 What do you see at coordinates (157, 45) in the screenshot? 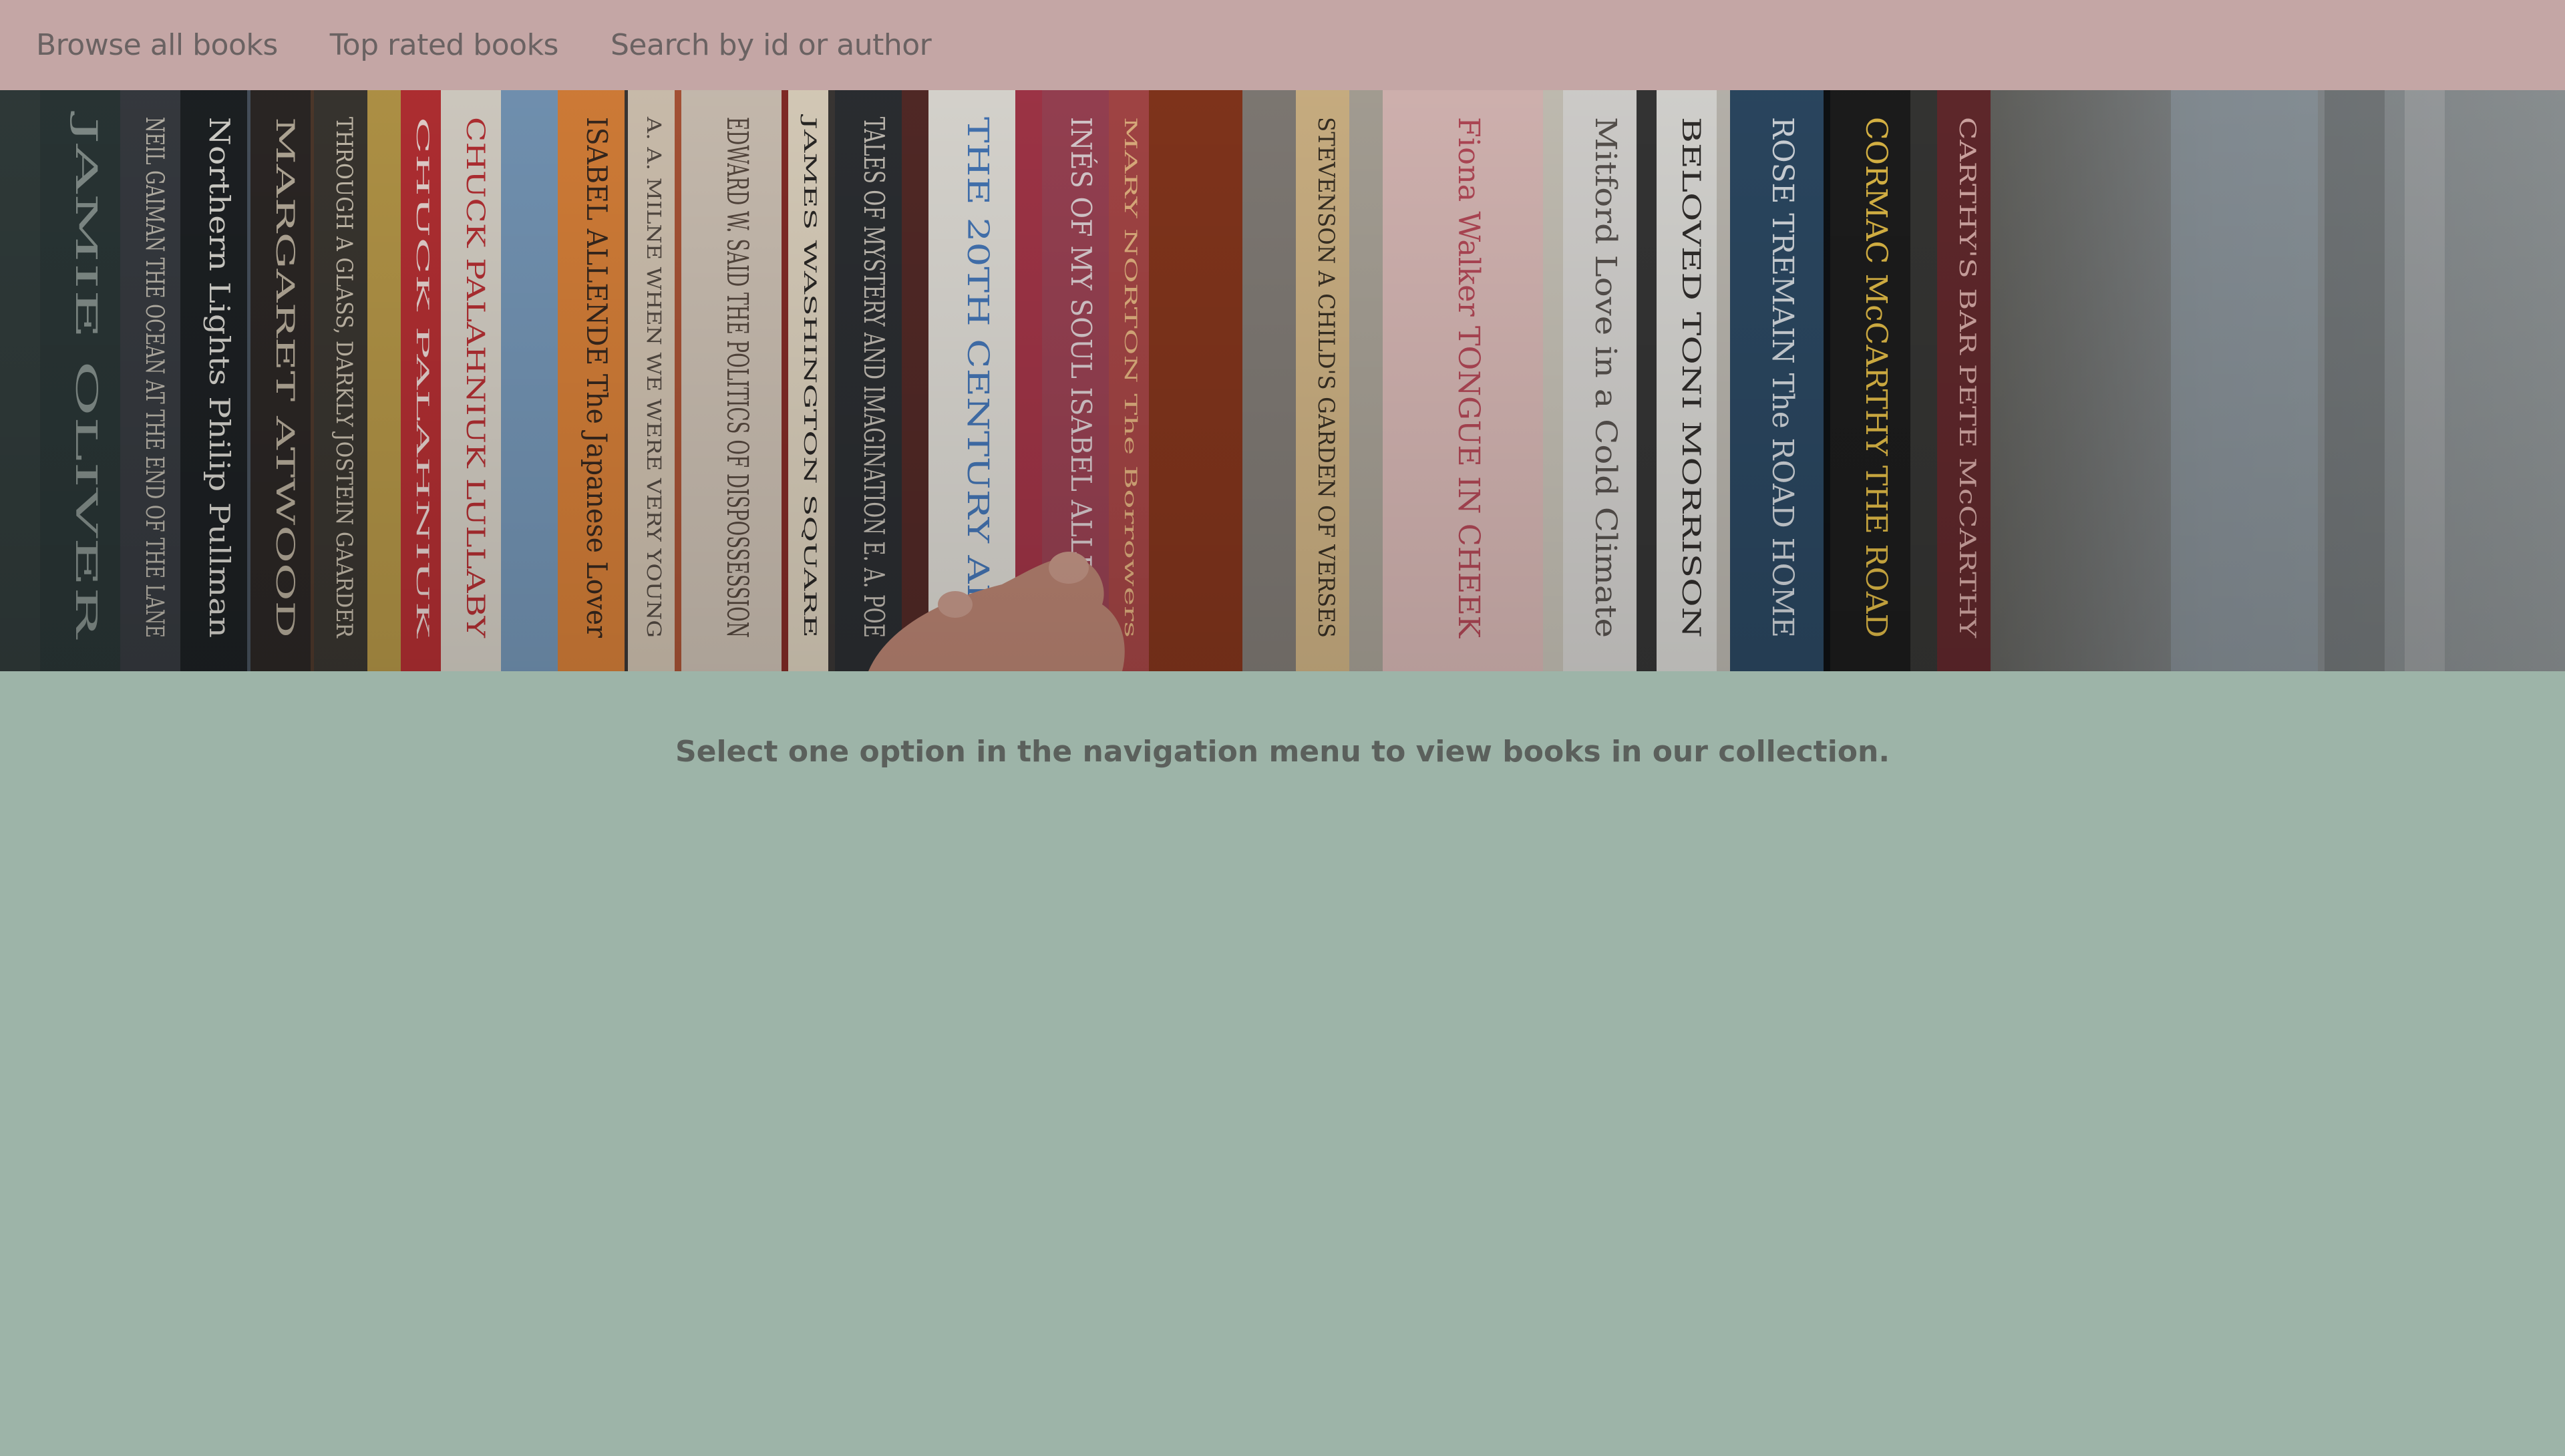
I see `nav-browse-all-books: Browse all books` at bounding box center [157, 45].